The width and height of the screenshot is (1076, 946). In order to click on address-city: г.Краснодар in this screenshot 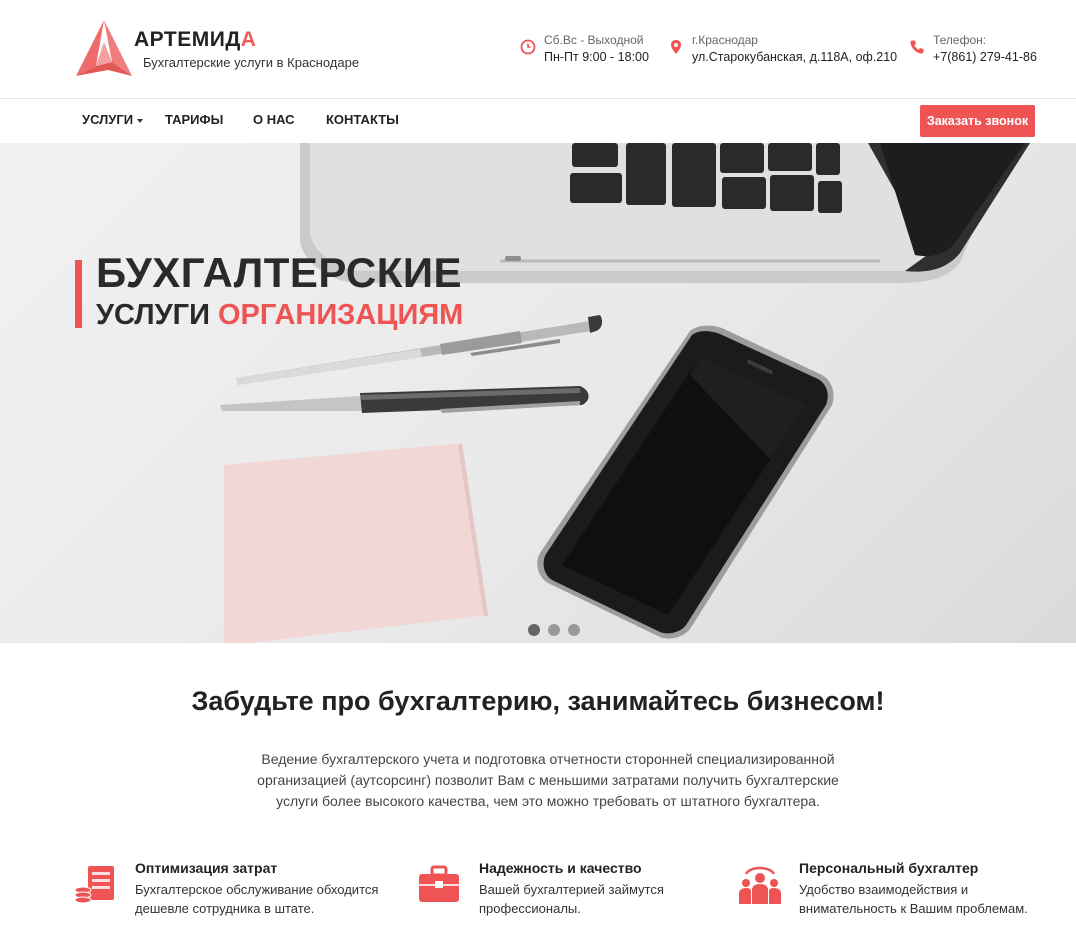, I will do `click(725, 40)`.